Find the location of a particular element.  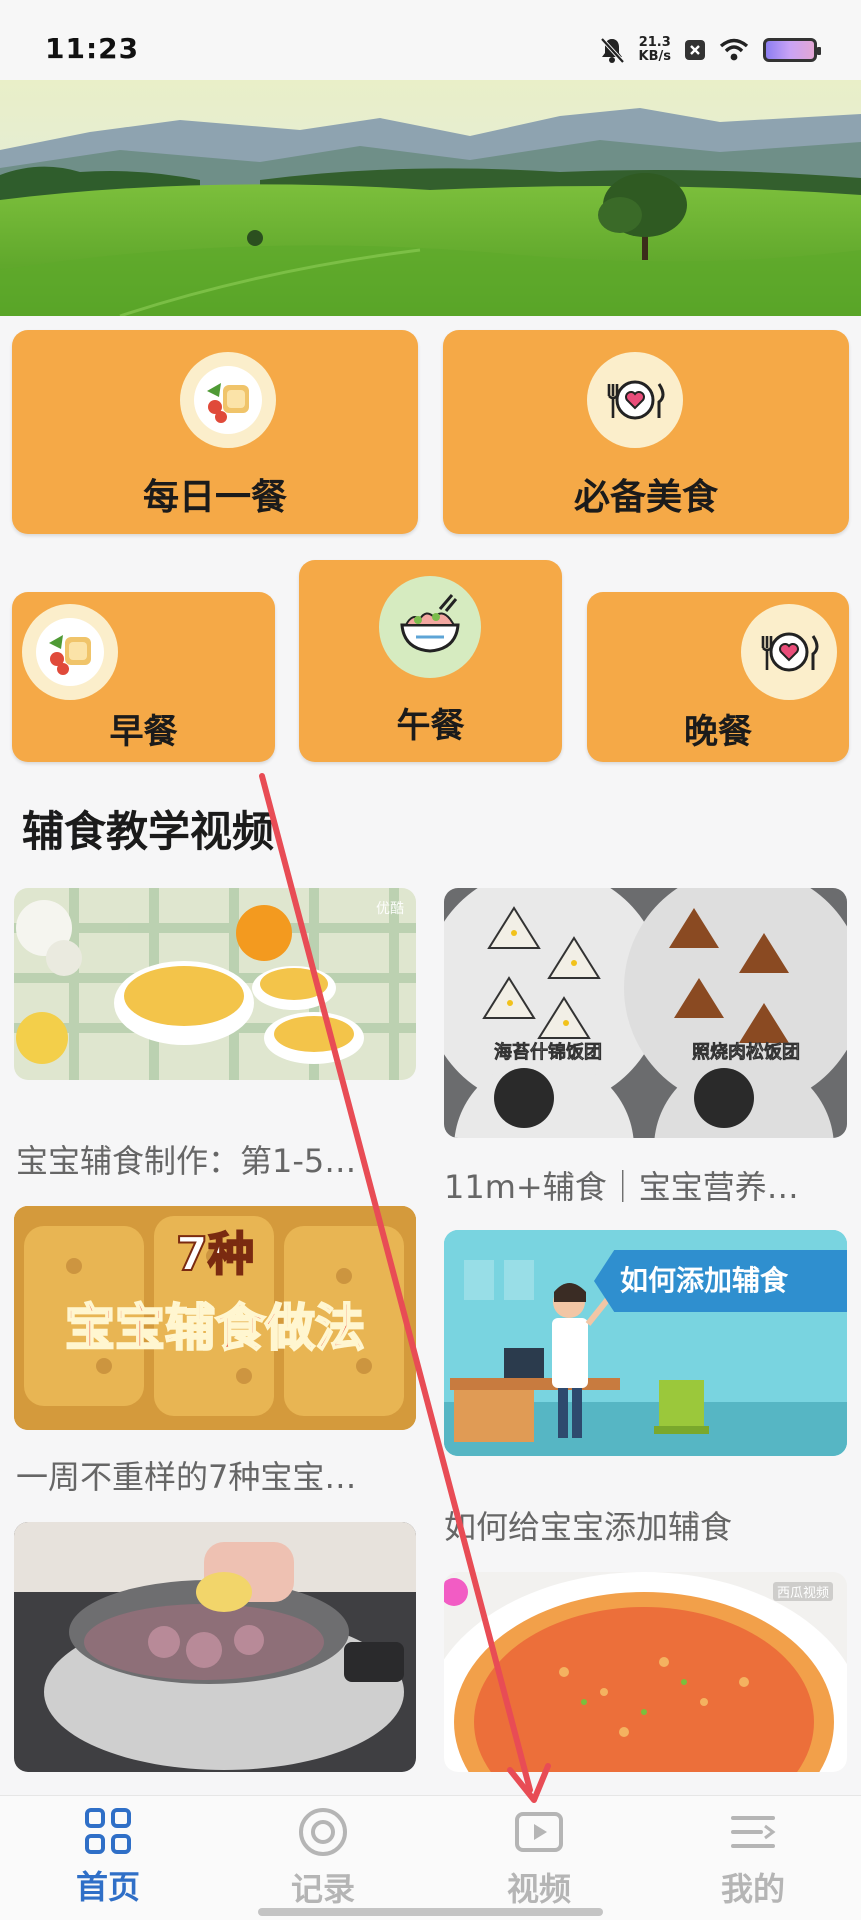

video-overlay-banner: 如何添加辅食 is located at coordinates (720, 1281).